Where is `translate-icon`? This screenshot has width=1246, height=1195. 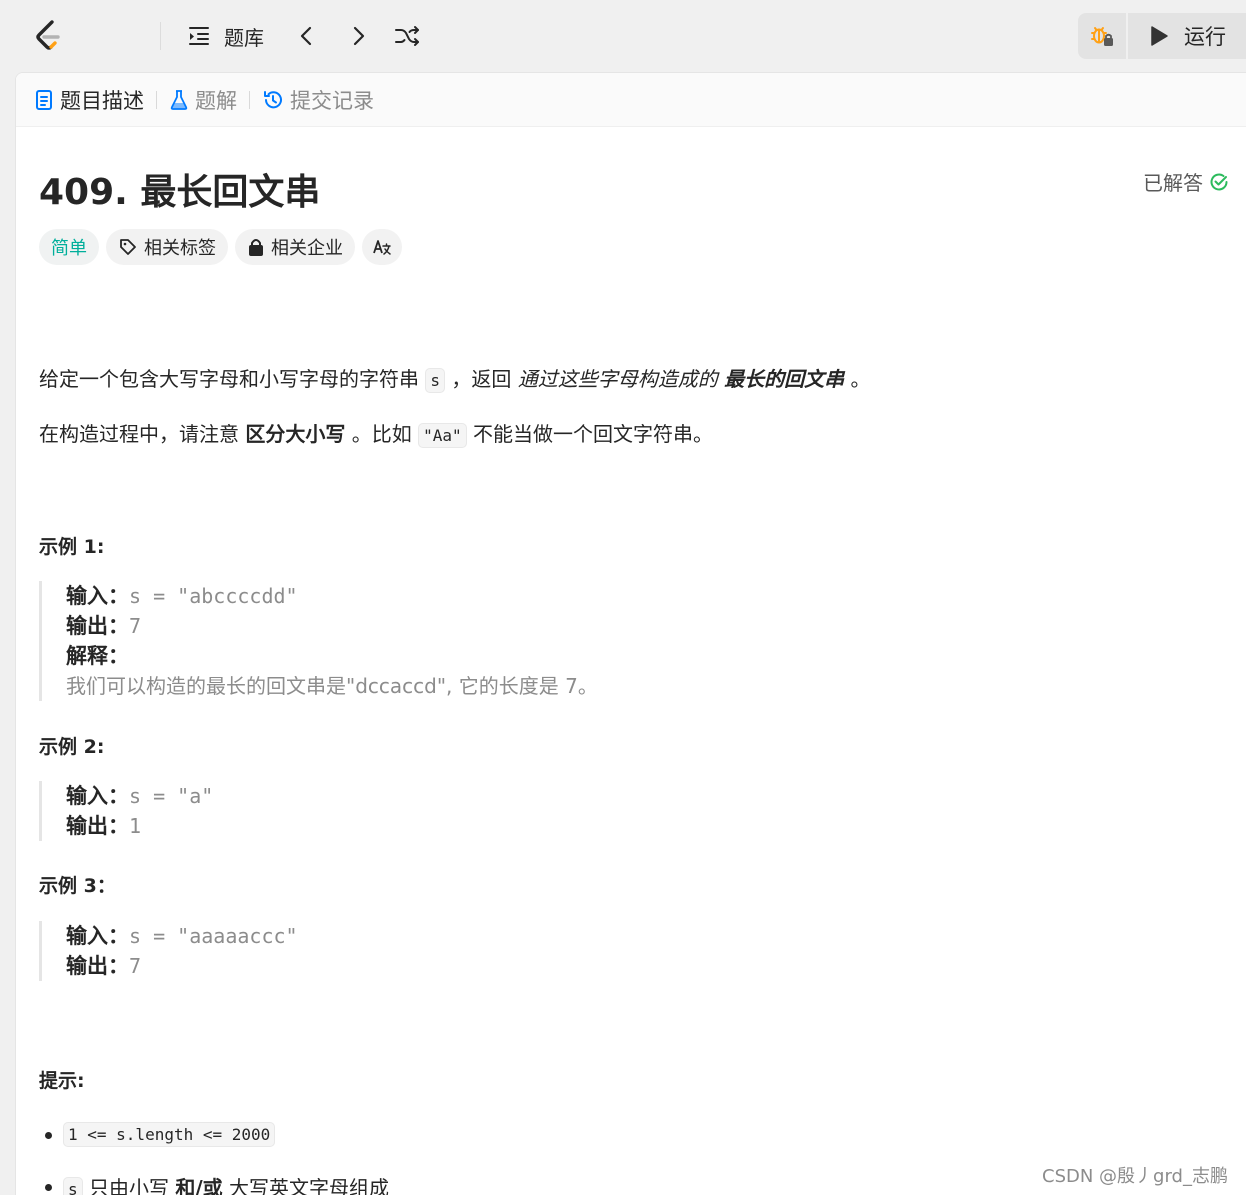
translate-icon is located at coordinates (382, 247).